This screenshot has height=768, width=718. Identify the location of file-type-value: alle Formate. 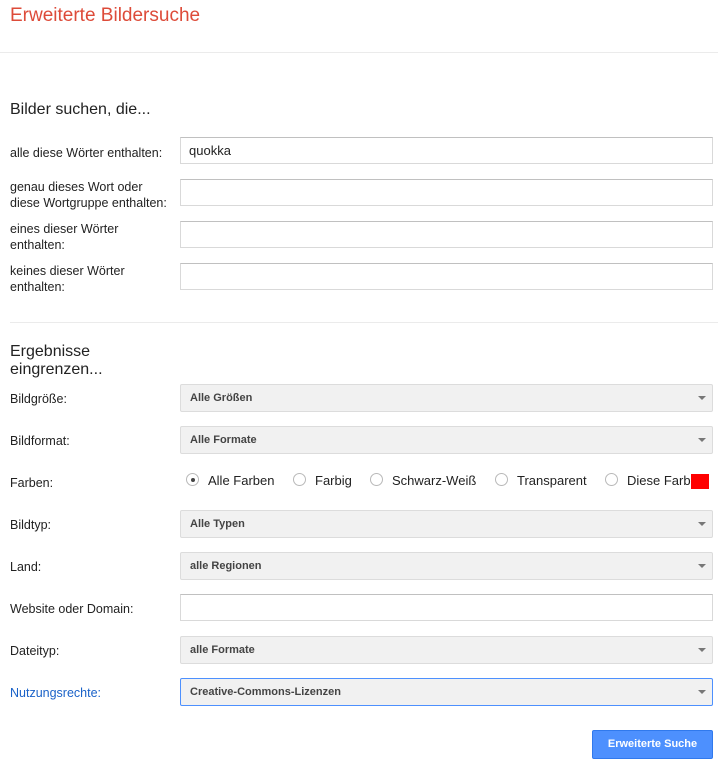
(222, 650).